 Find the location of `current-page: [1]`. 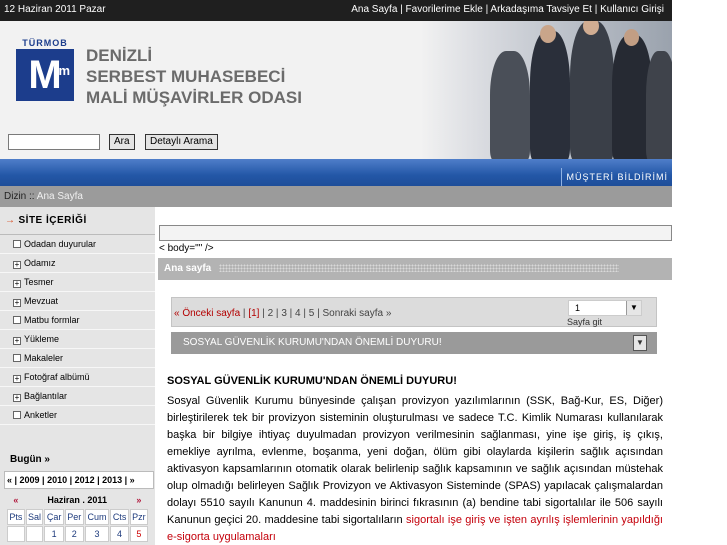

current-page: [1] is located at coordinates (254, 313).